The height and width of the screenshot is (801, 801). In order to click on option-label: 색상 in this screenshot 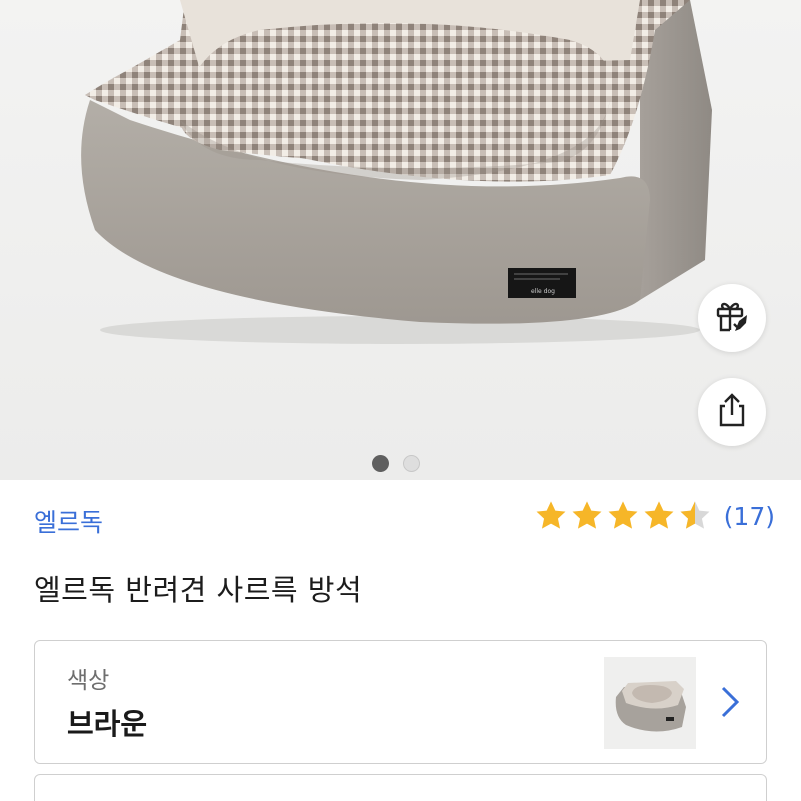, I will do `click(88, 681)`.